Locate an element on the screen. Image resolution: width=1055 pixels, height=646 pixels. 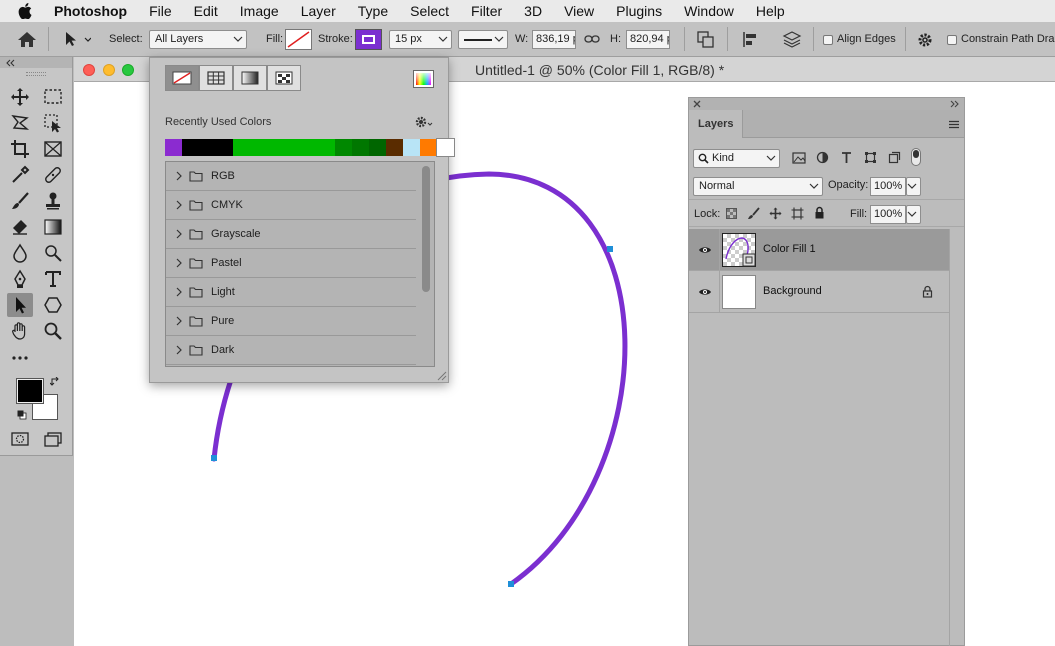
swap-colors-icon is located at coordinates (54, 383).